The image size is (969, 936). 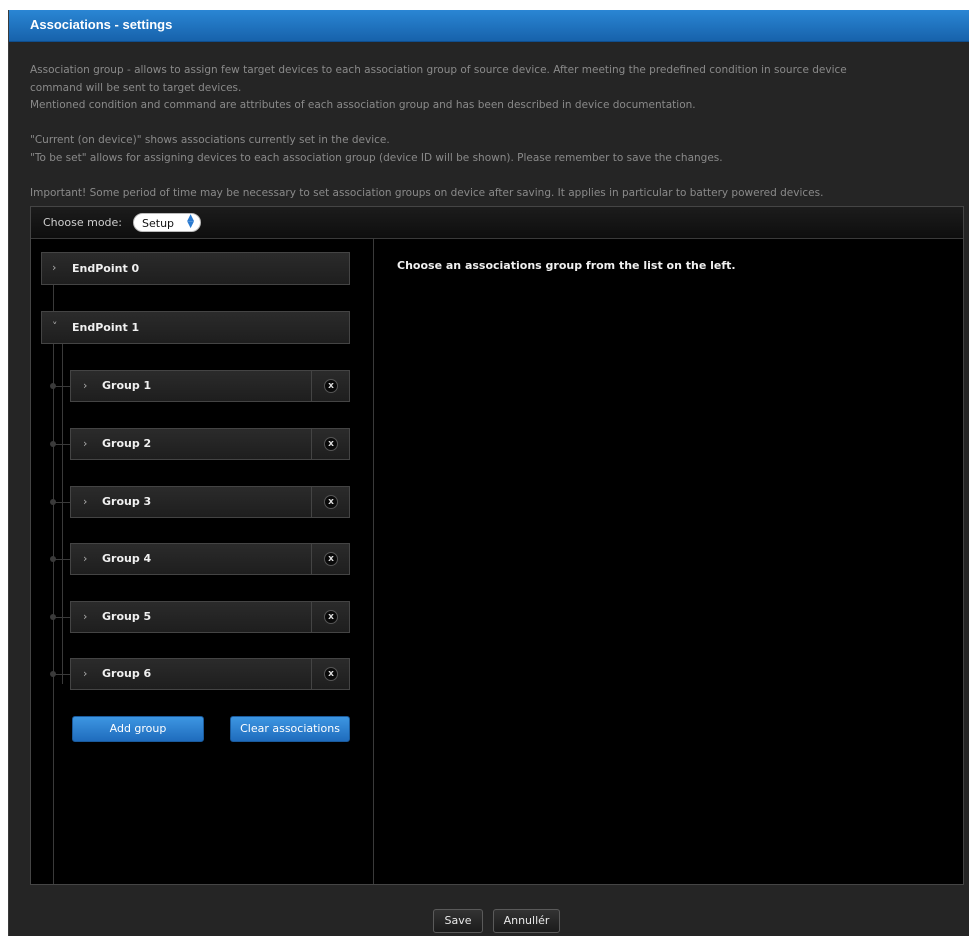 What do you see at coordinates (210, 502) in the screenshot?
I see `group-item-3: › Group 3 x` at bounding box center [210, 502].